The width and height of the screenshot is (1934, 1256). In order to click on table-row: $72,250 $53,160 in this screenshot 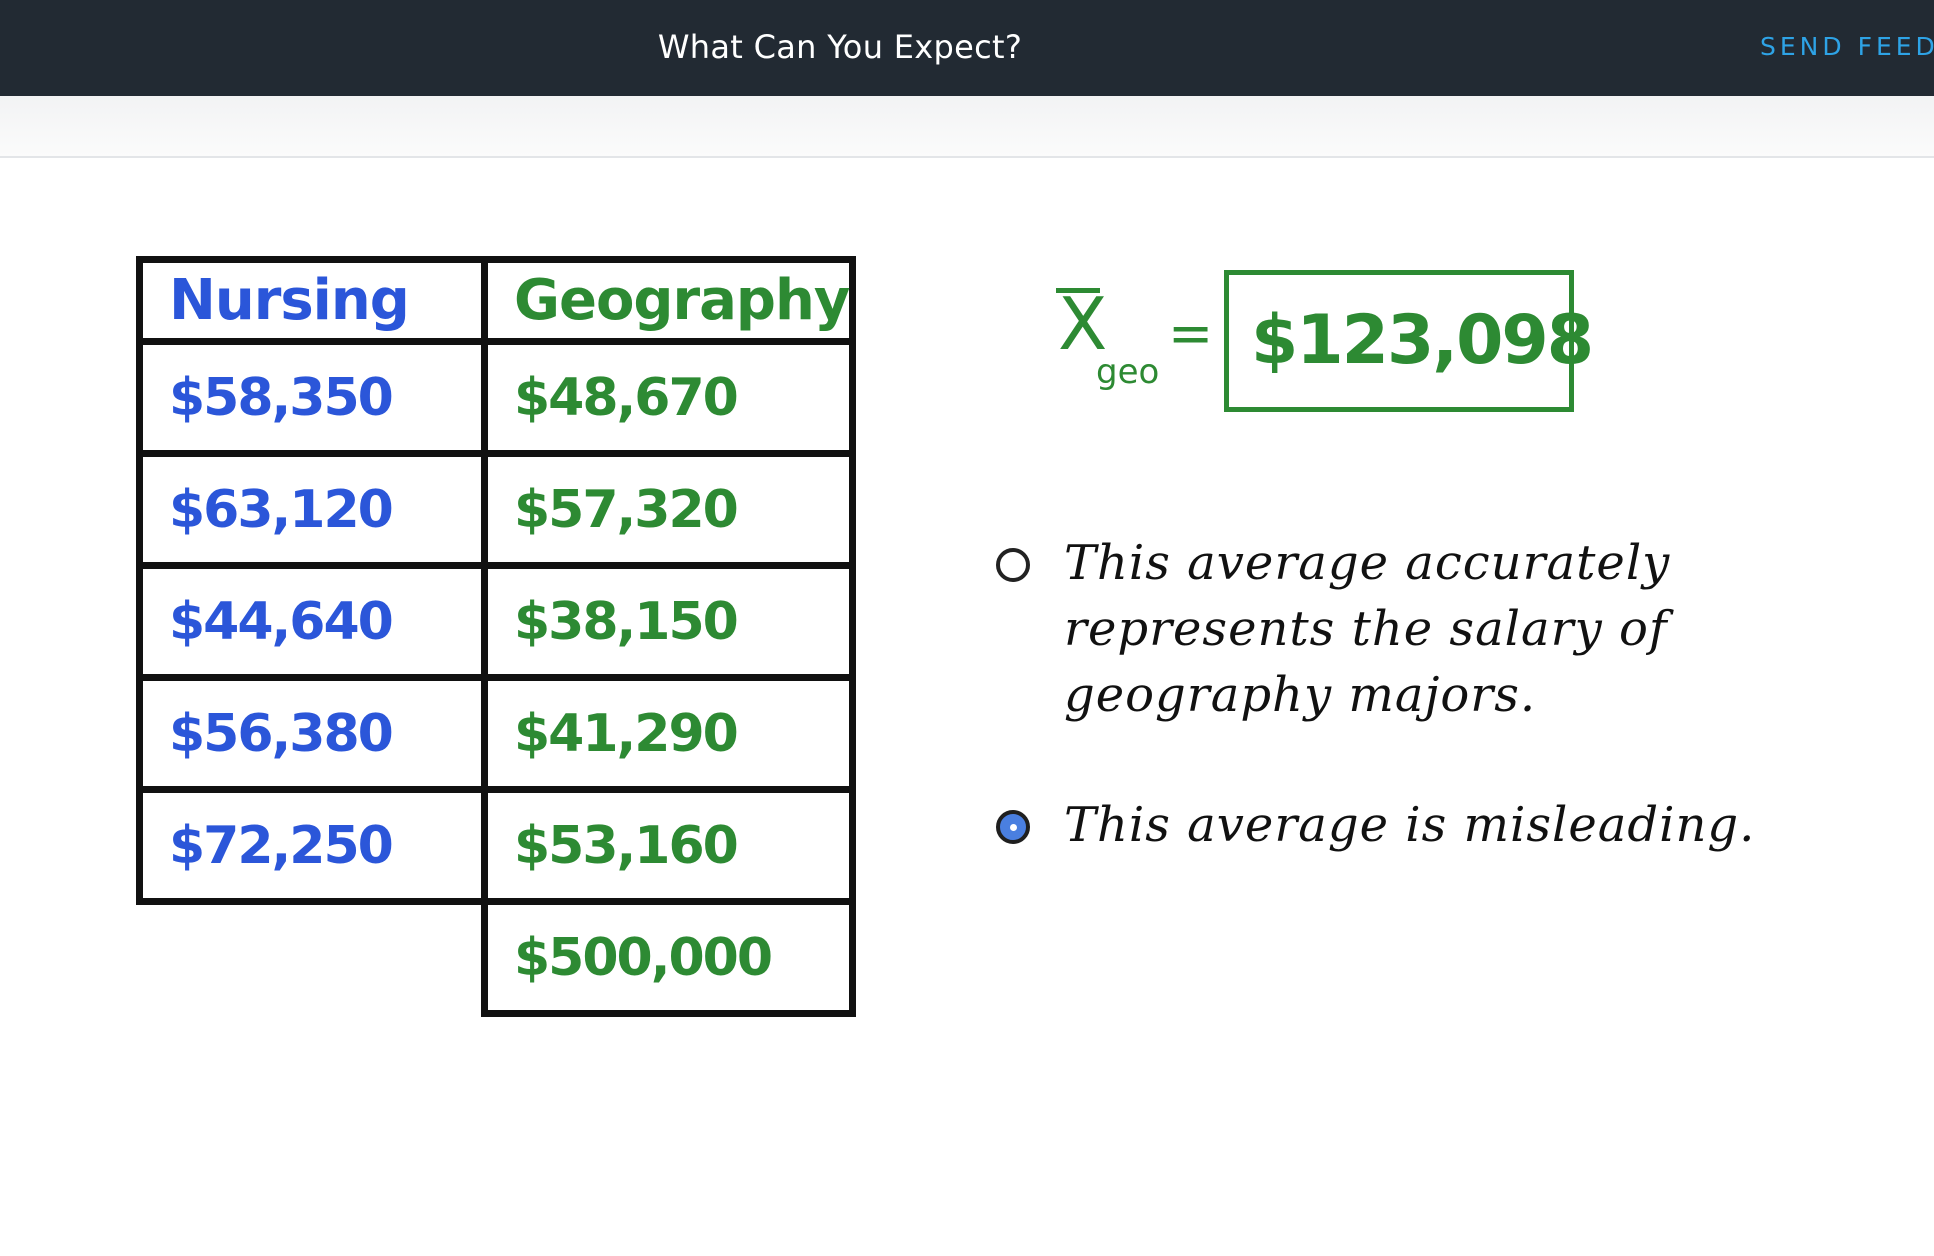, I will do `click(496, 845)`.